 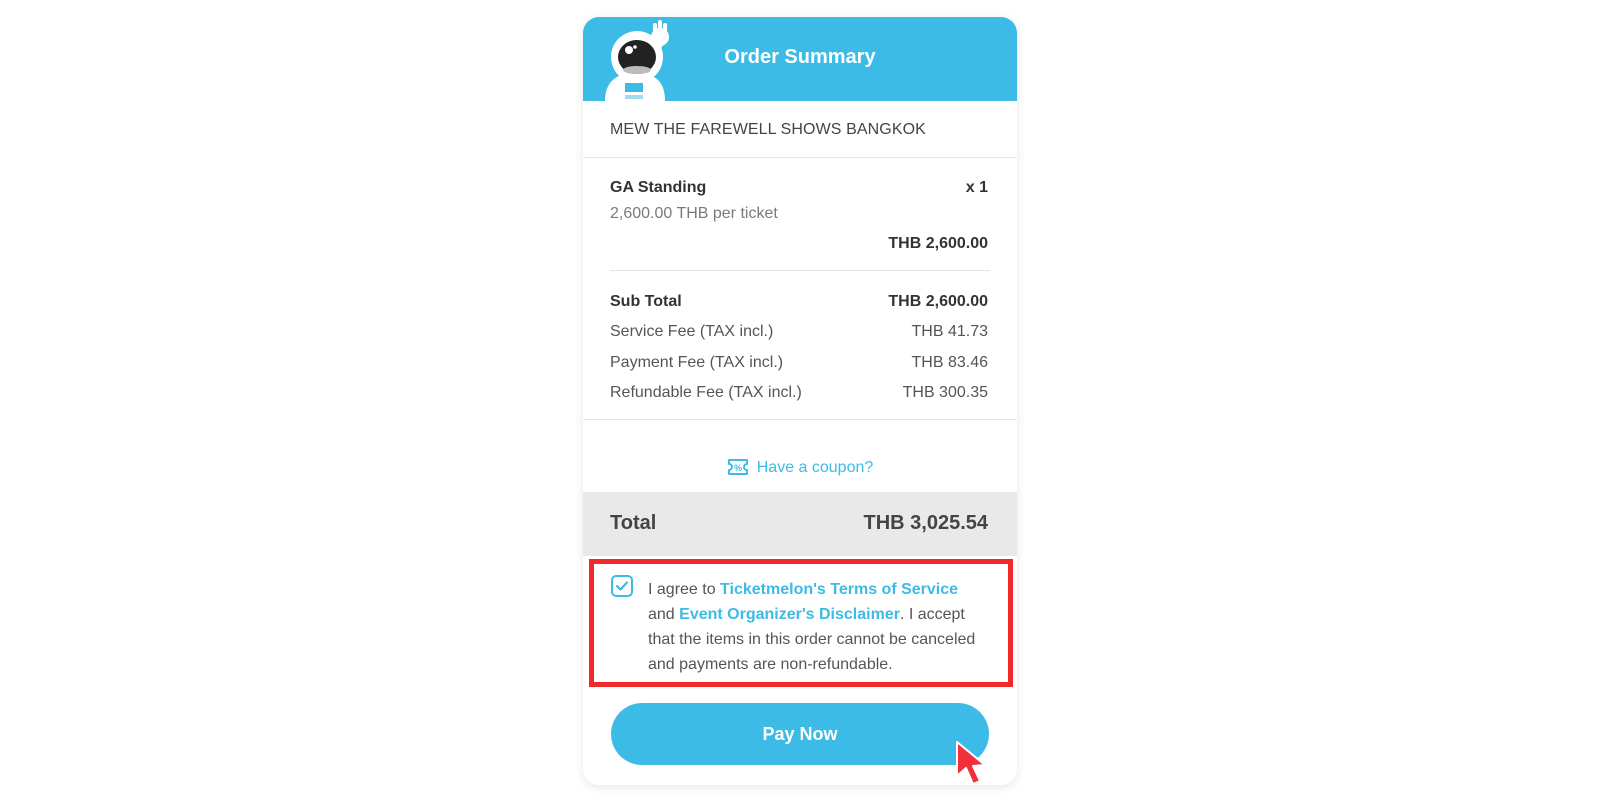 I want to click on mouse-pointer-icon, so click(x=971, y=763).